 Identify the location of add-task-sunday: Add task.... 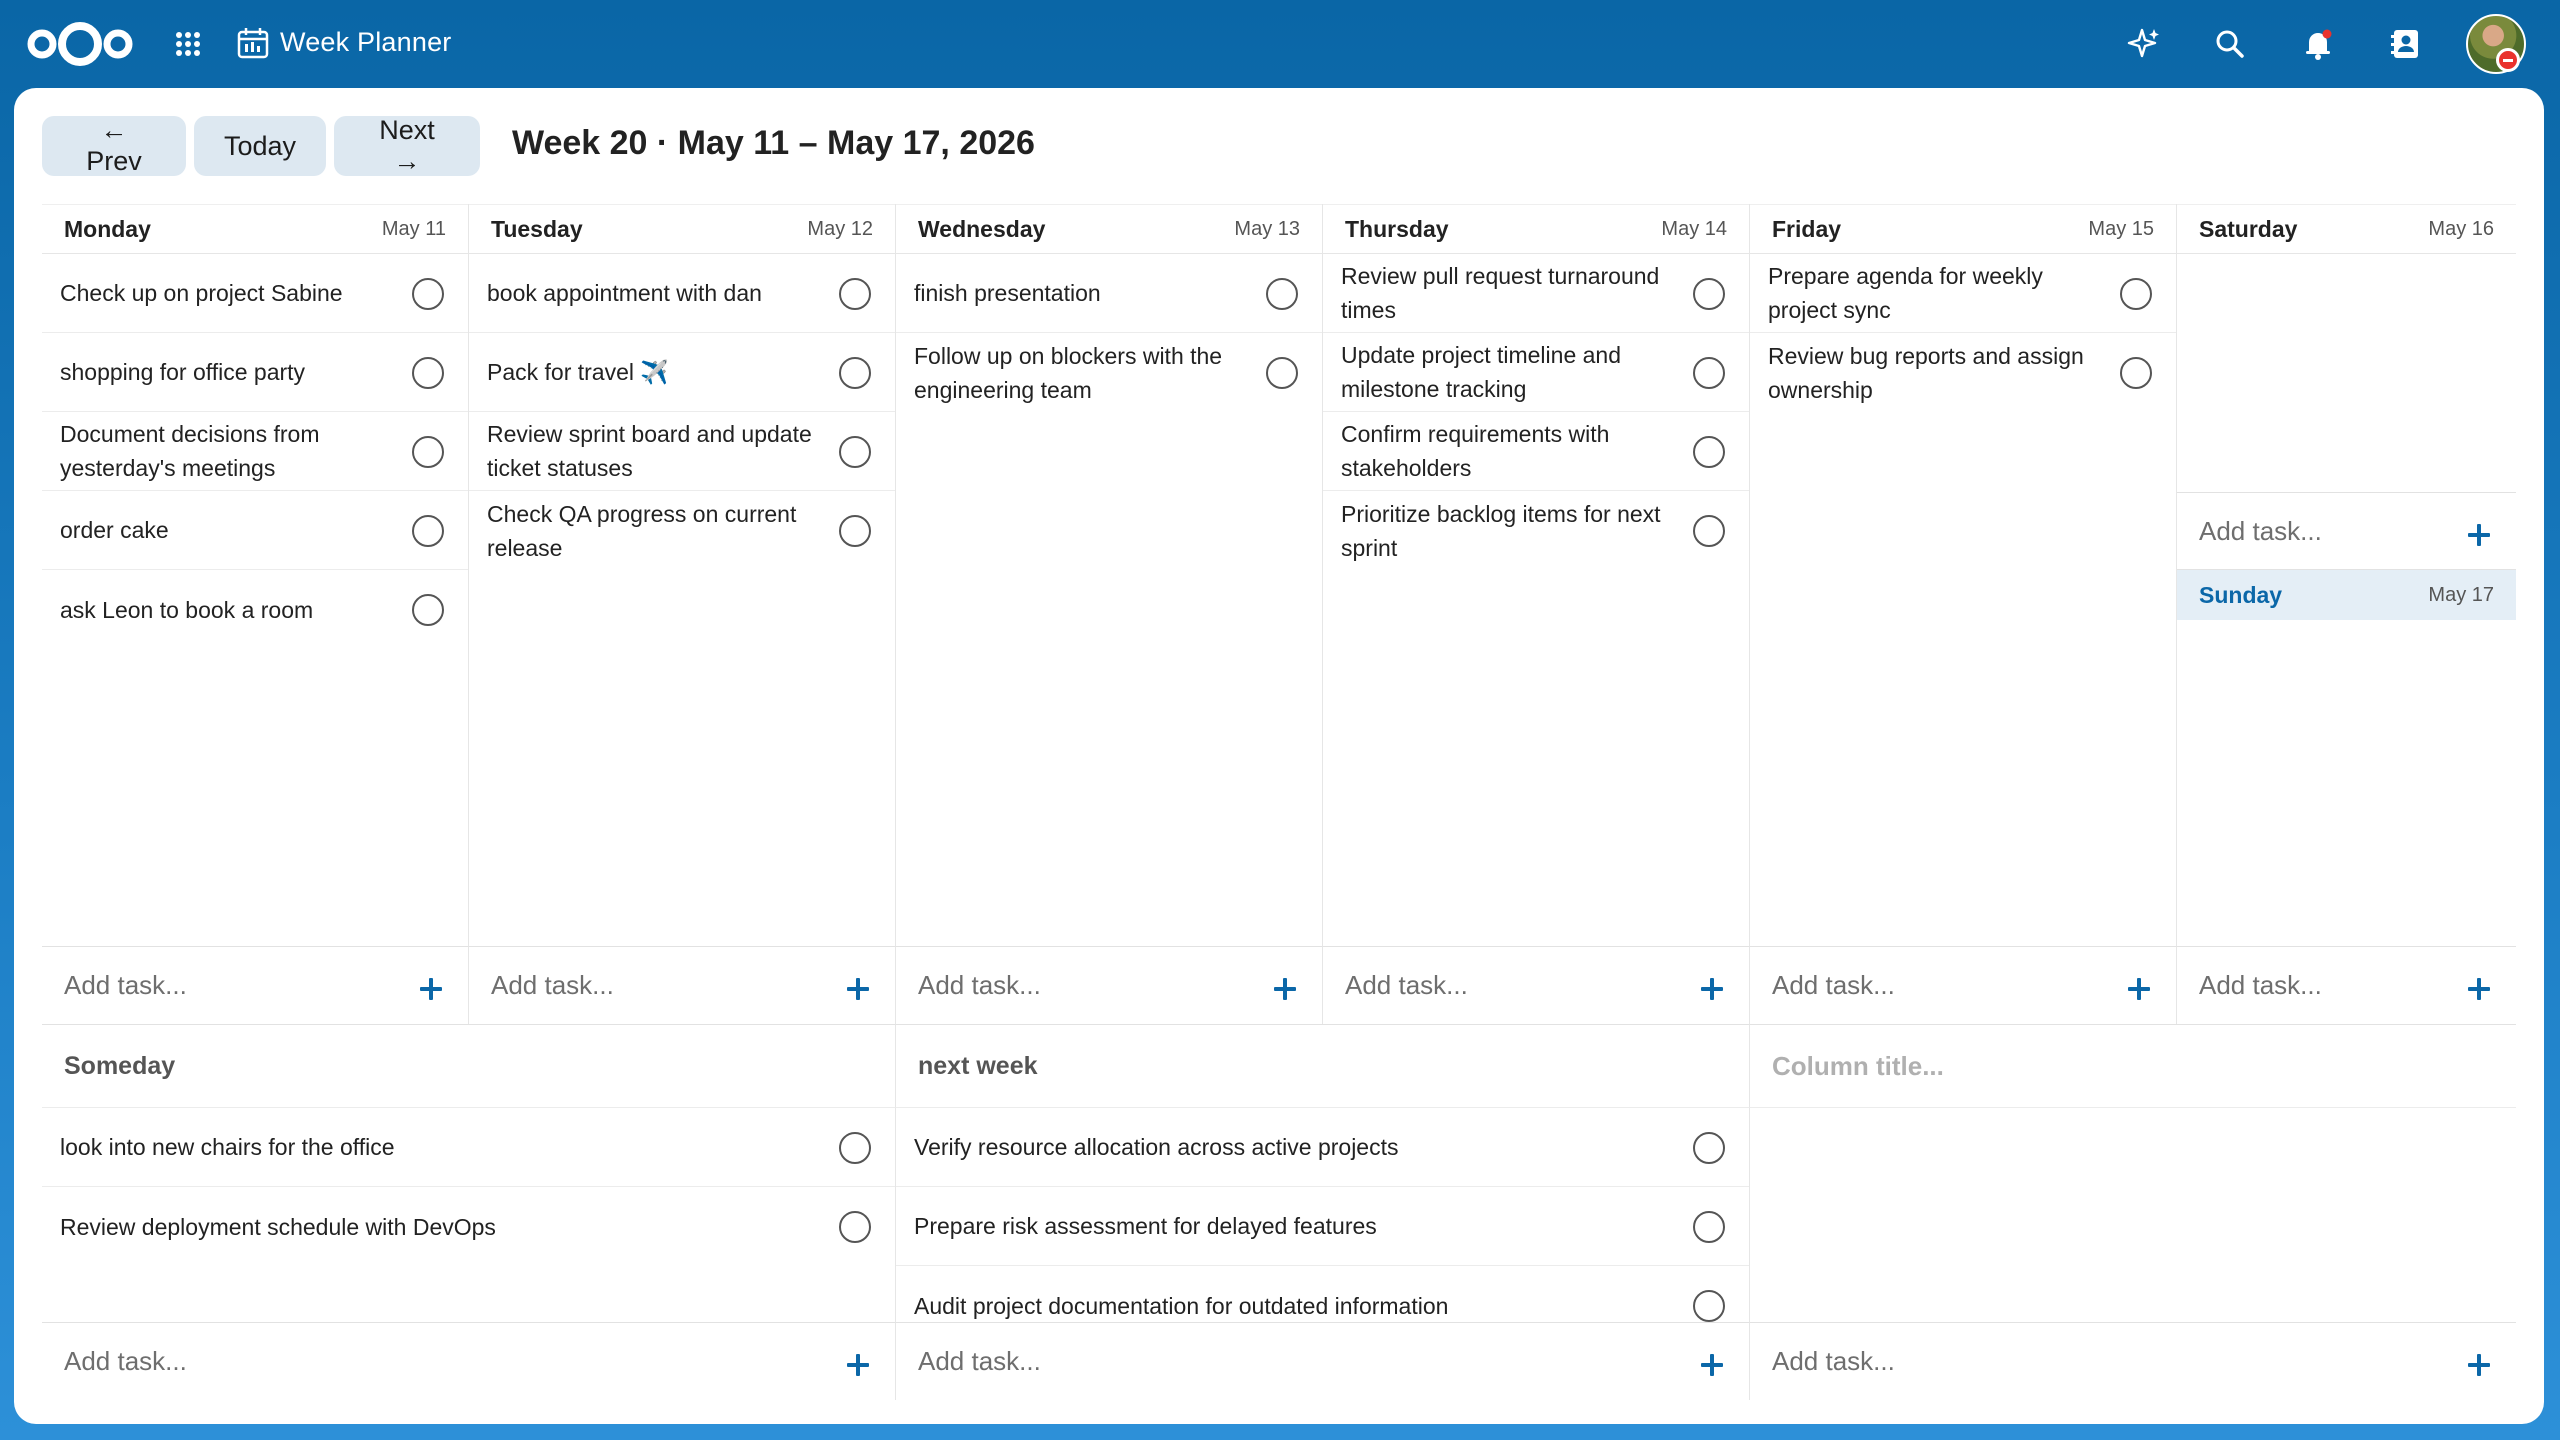
(2346, 985).